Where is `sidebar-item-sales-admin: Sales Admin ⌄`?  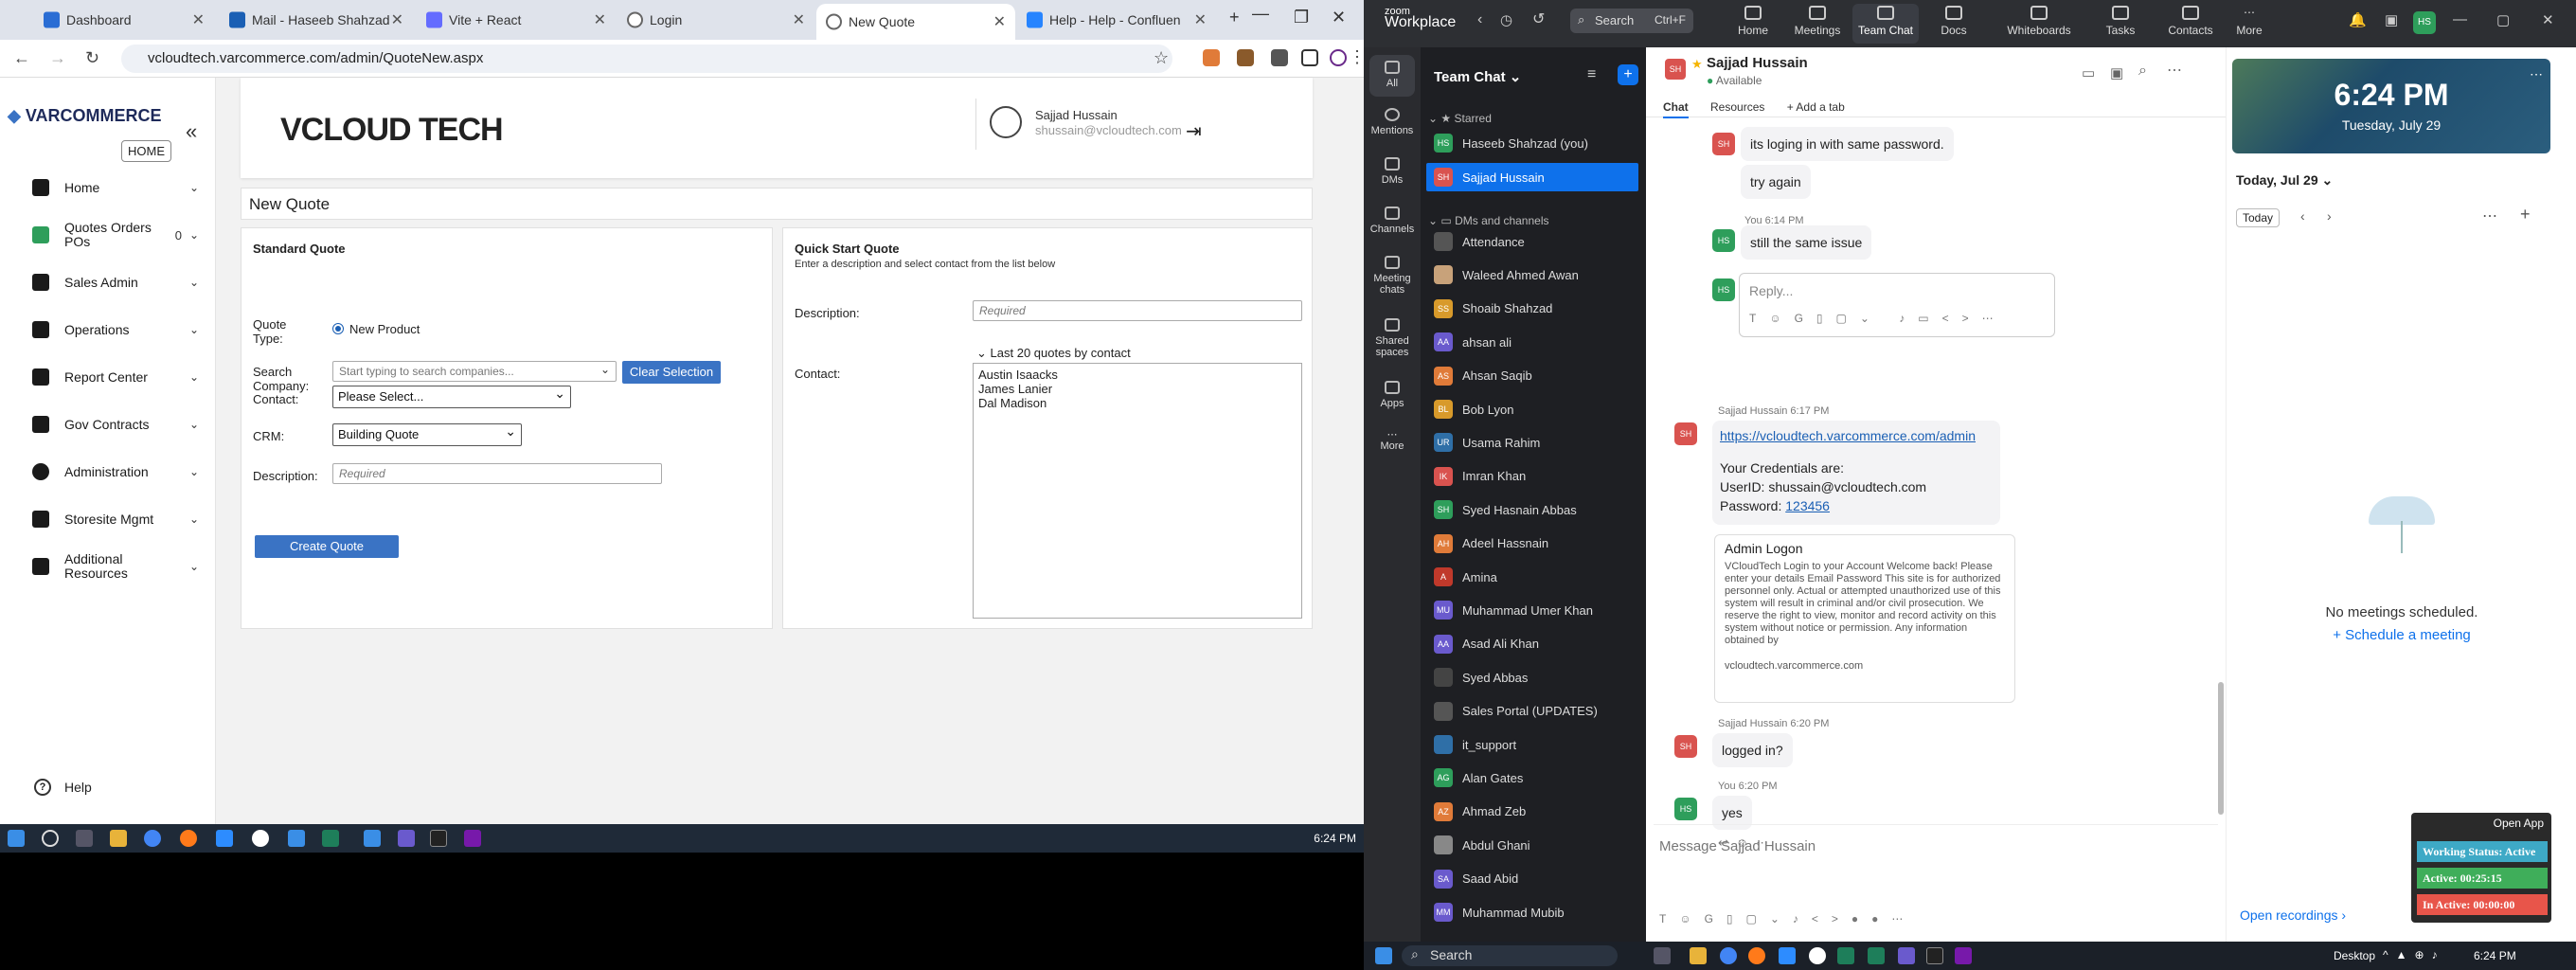 sidebar-item-sales-admin: Sales Admin ⌄ is located at coordinates (117, 282).